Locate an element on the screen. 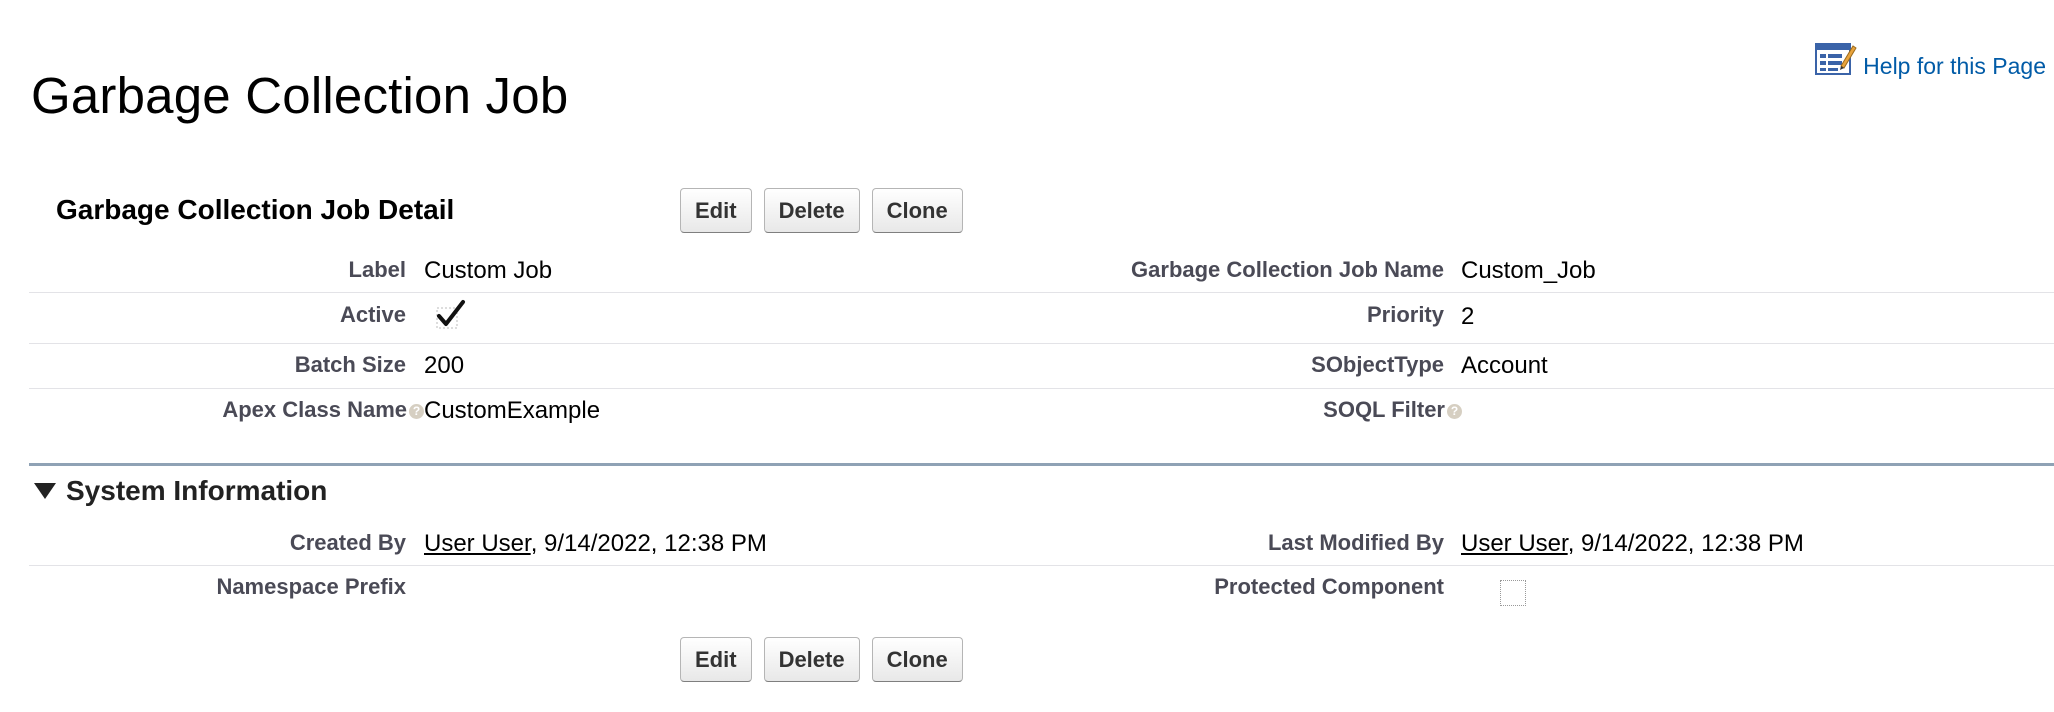  detail-section-title: Garbage Collection Job Detail is located at coordinates (255, 209).